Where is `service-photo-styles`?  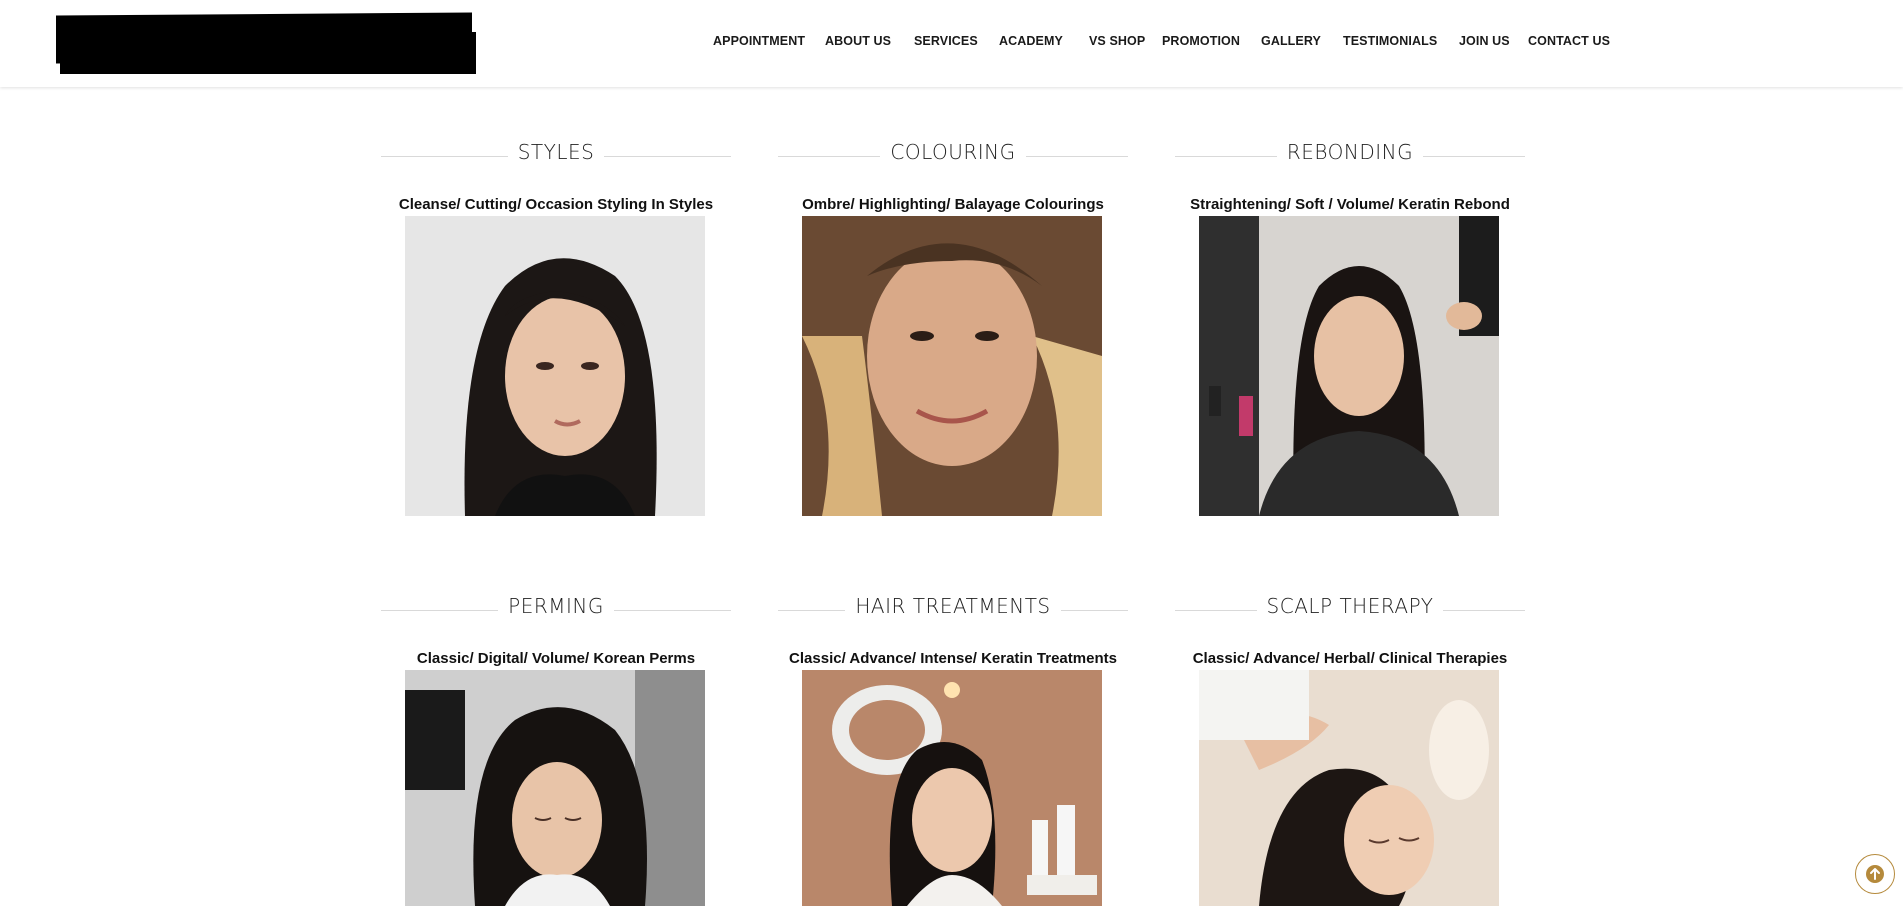 service-photo-styles is located at coordinates (555, 366).